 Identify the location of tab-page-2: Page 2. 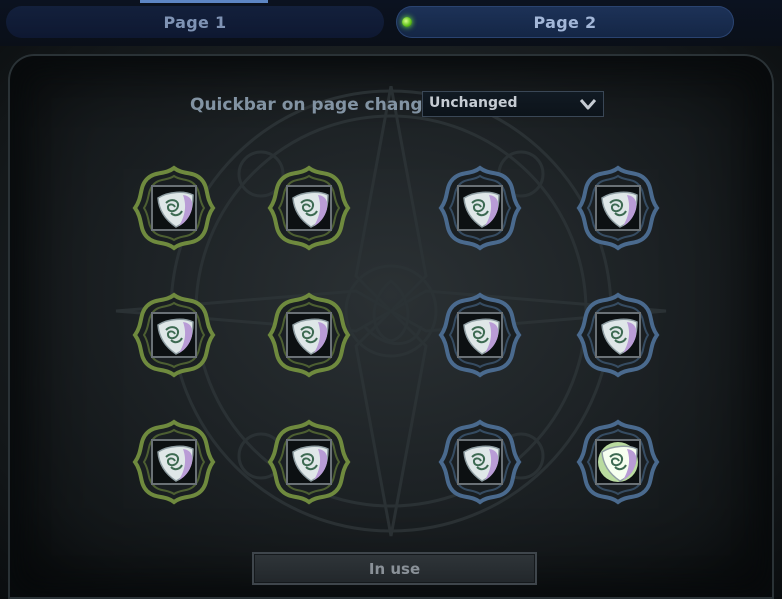
(565, 22).